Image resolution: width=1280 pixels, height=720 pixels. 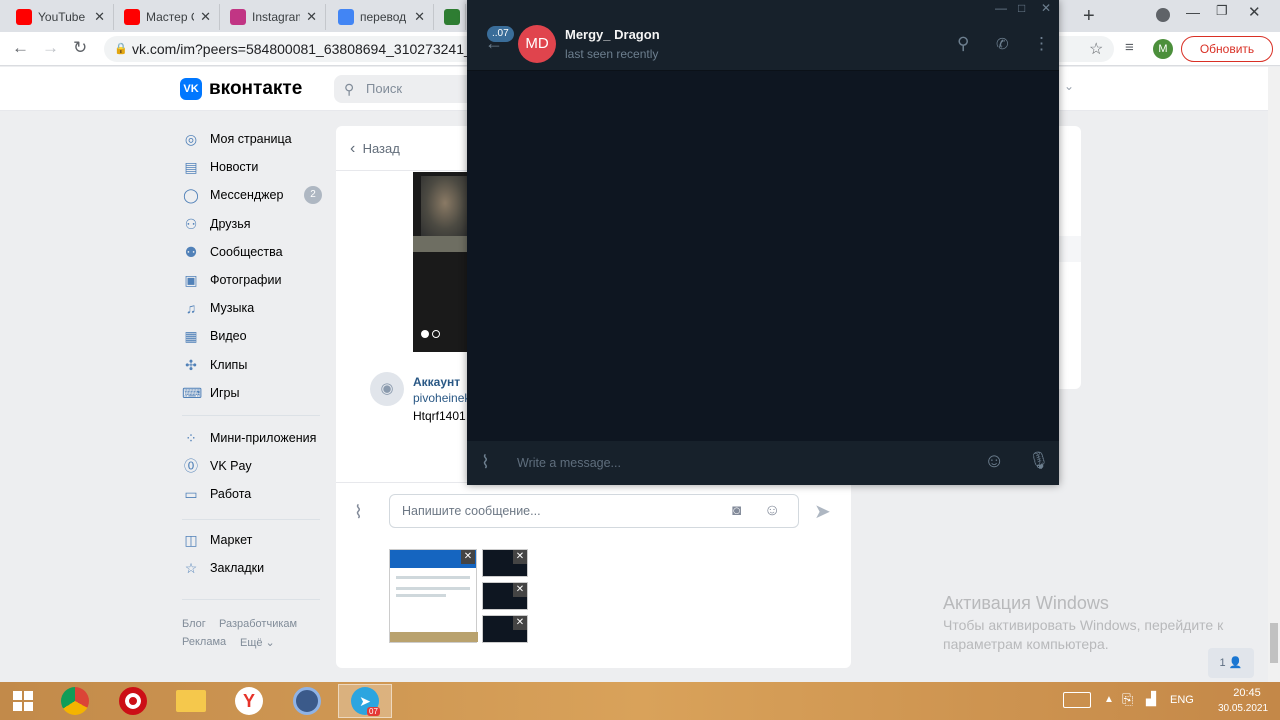 I want to click on windows-icon, so click(x=23, y=701).